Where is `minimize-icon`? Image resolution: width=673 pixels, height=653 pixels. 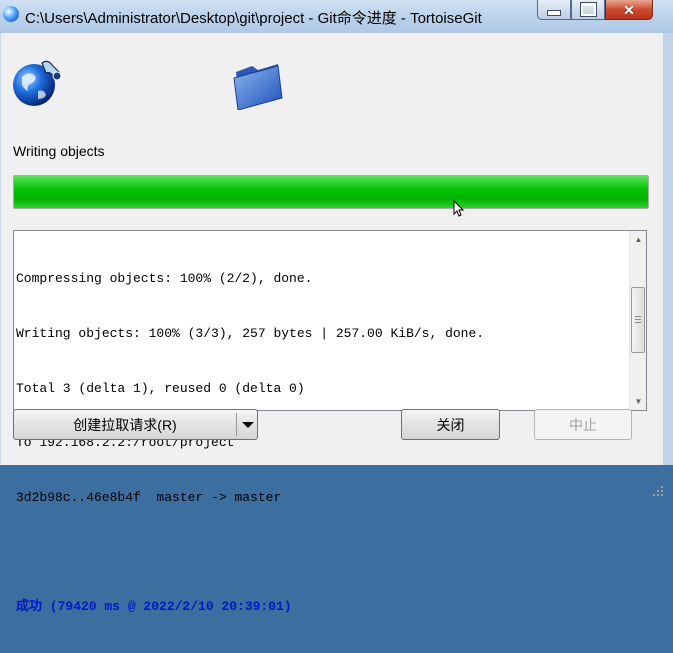 minimize-icon is located at coordinates (554, 12).